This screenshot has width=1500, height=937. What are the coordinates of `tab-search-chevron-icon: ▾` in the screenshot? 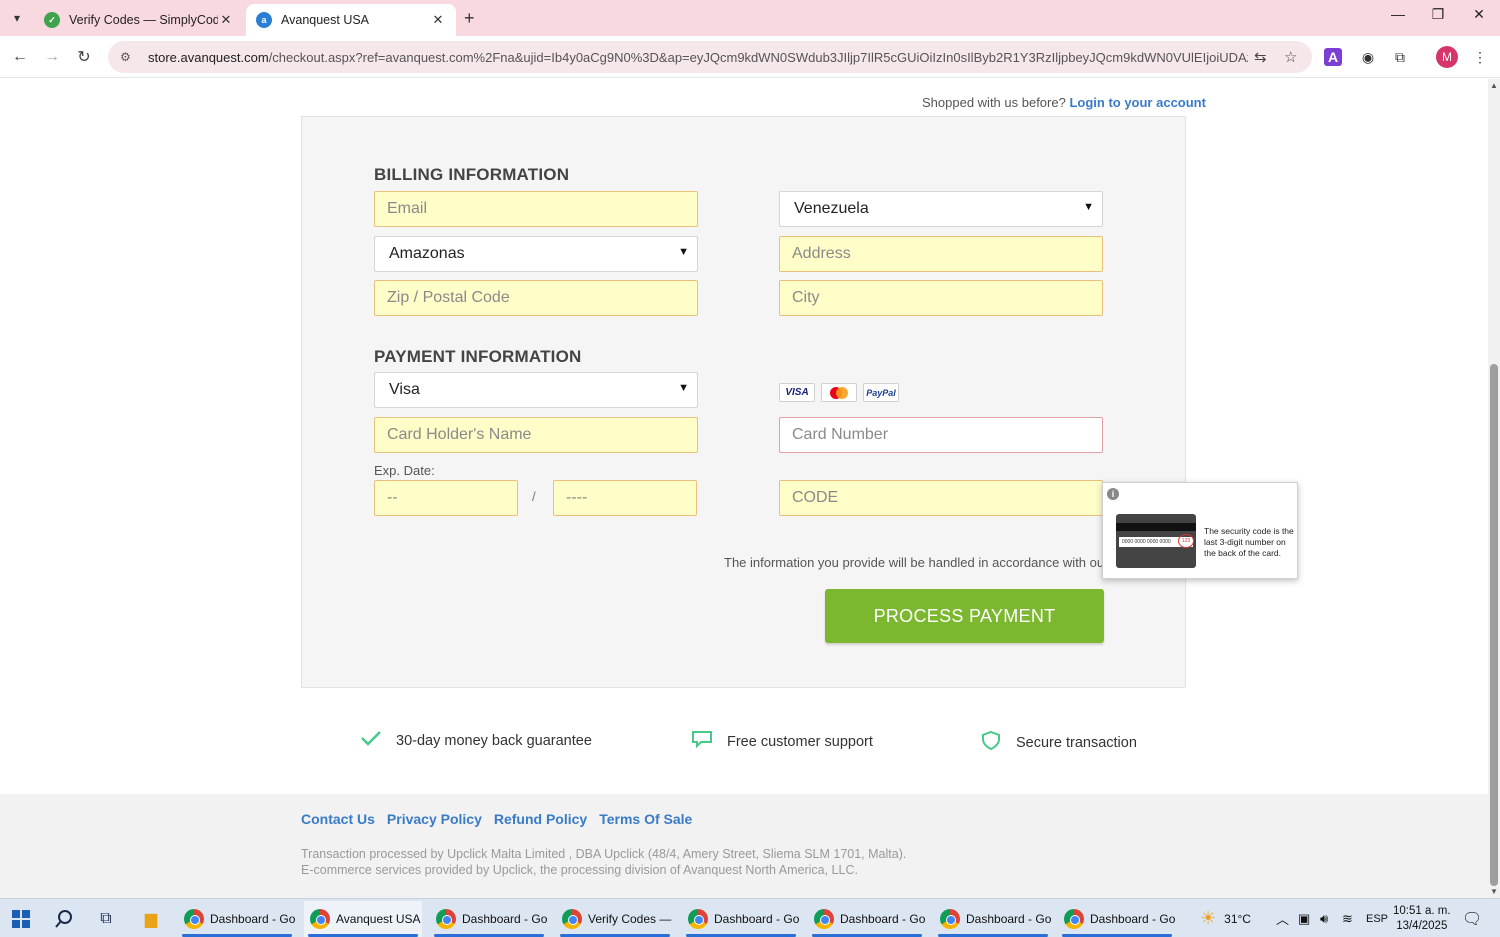 It's located at (17, 18).